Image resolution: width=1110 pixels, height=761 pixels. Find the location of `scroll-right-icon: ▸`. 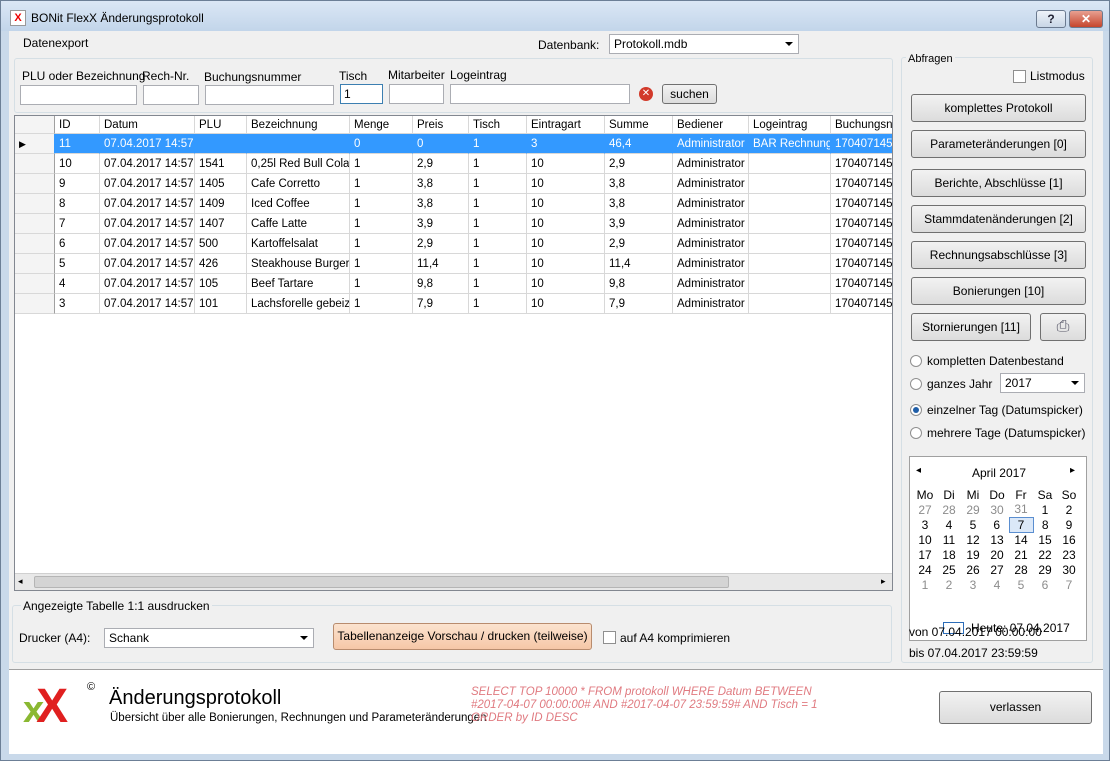

scroll-right-icon: ▸ is located at coordinates (883, 581).